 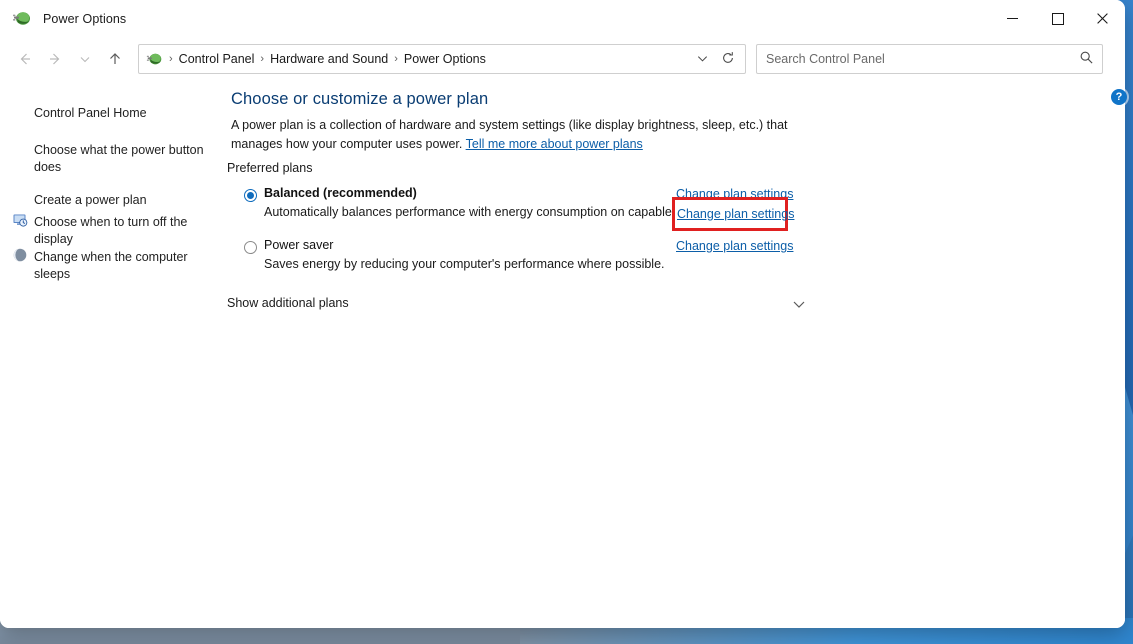 I want to click on search-box: Search Control Panel, so click(x=929, y=59).